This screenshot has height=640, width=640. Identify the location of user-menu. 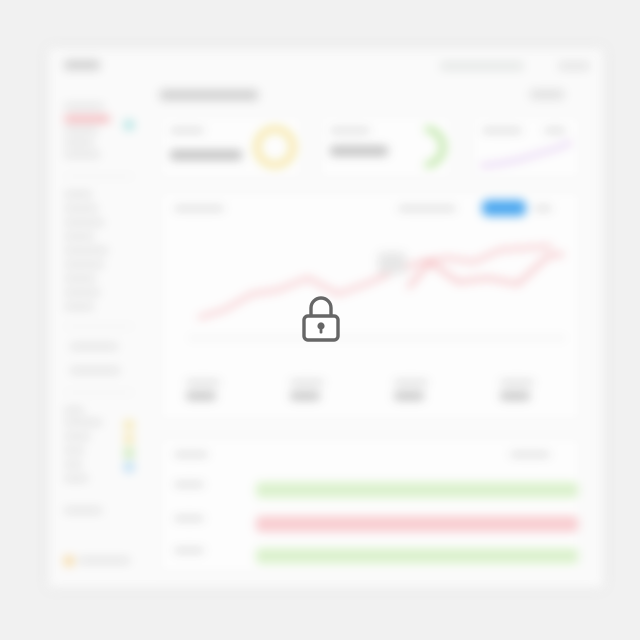
(574, 66).